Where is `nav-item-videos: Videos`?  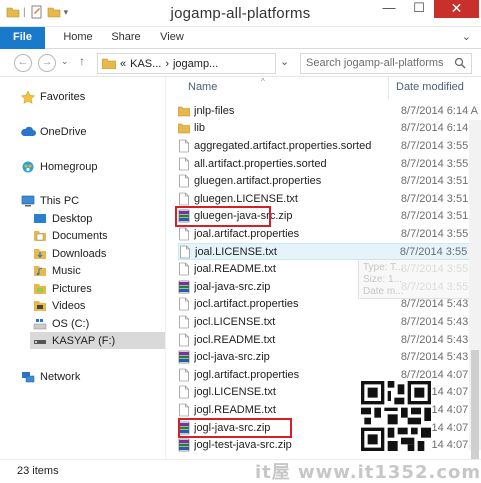
nav-item-videos: Videos is located at coordinates (58, 305).